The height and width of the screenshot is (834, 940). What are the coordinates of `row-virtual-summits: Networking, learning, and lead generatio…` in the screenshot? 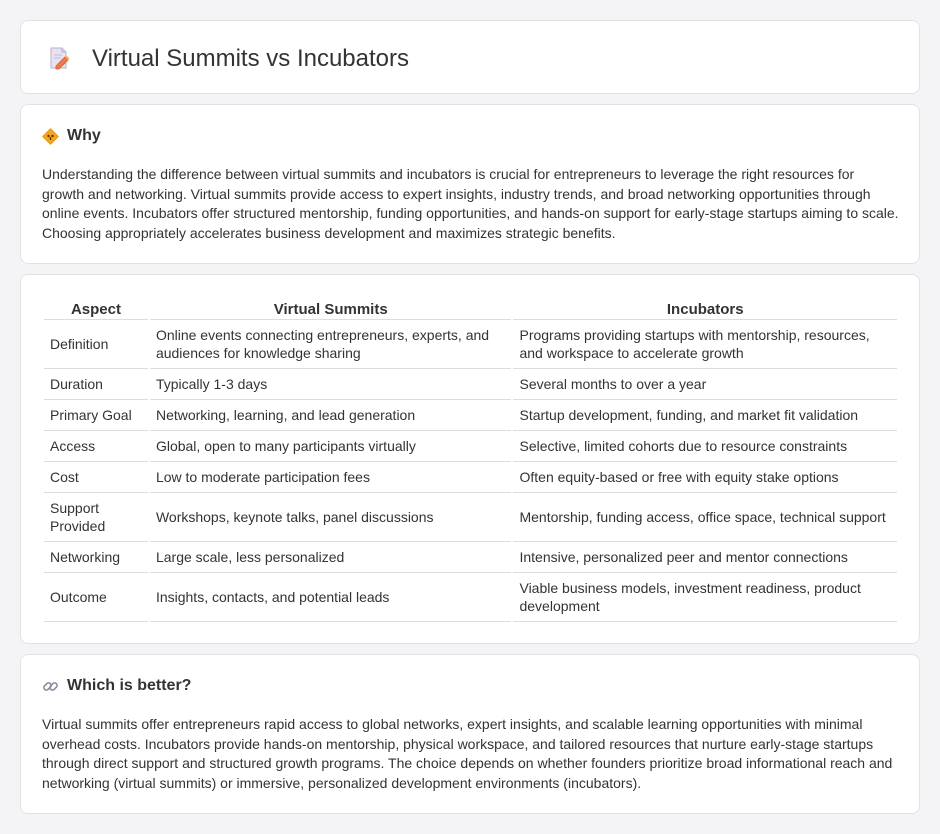 It's located at (330, 415).